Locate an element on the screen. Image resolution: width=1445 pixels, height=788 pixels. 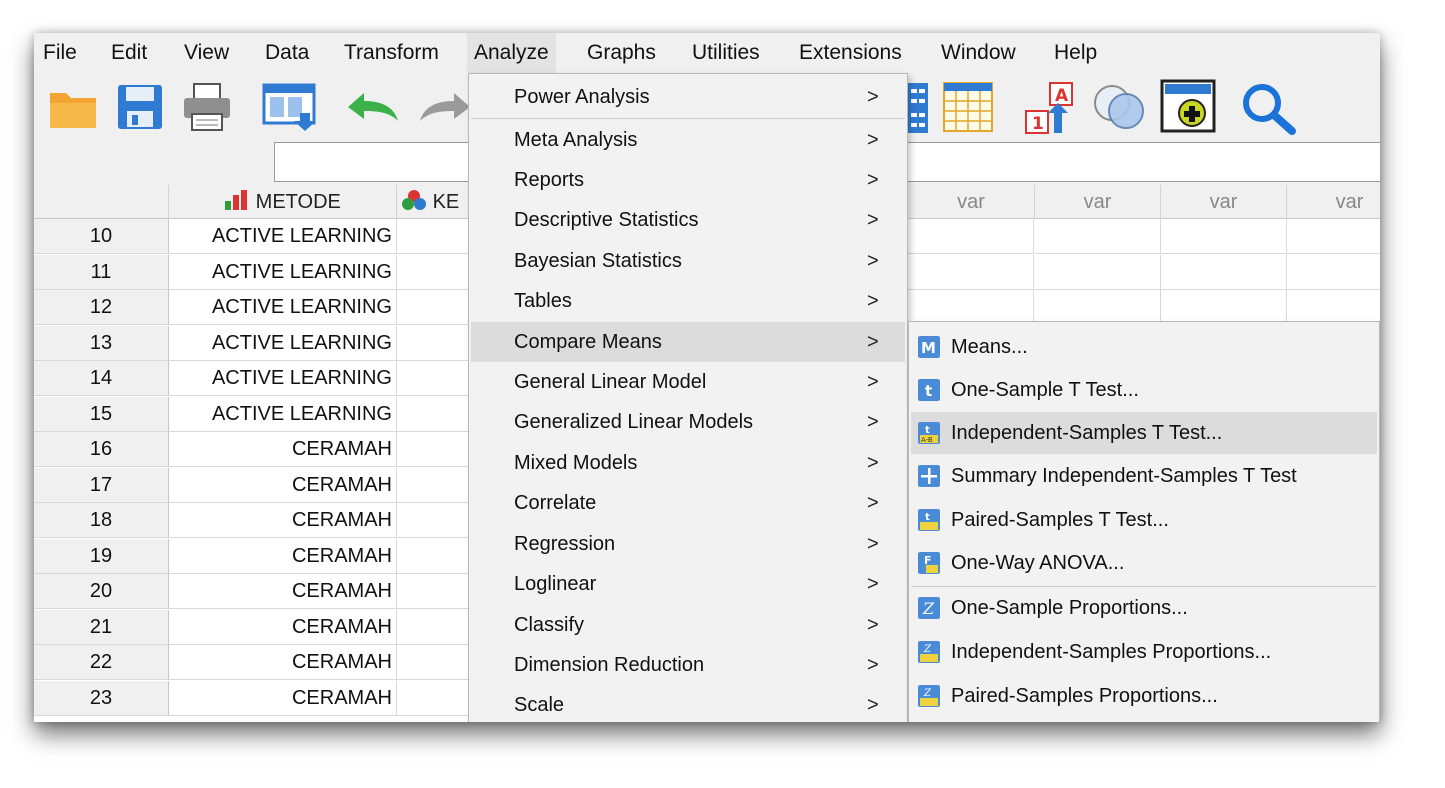
row-number: 10 is located at coordinates (101, 236).